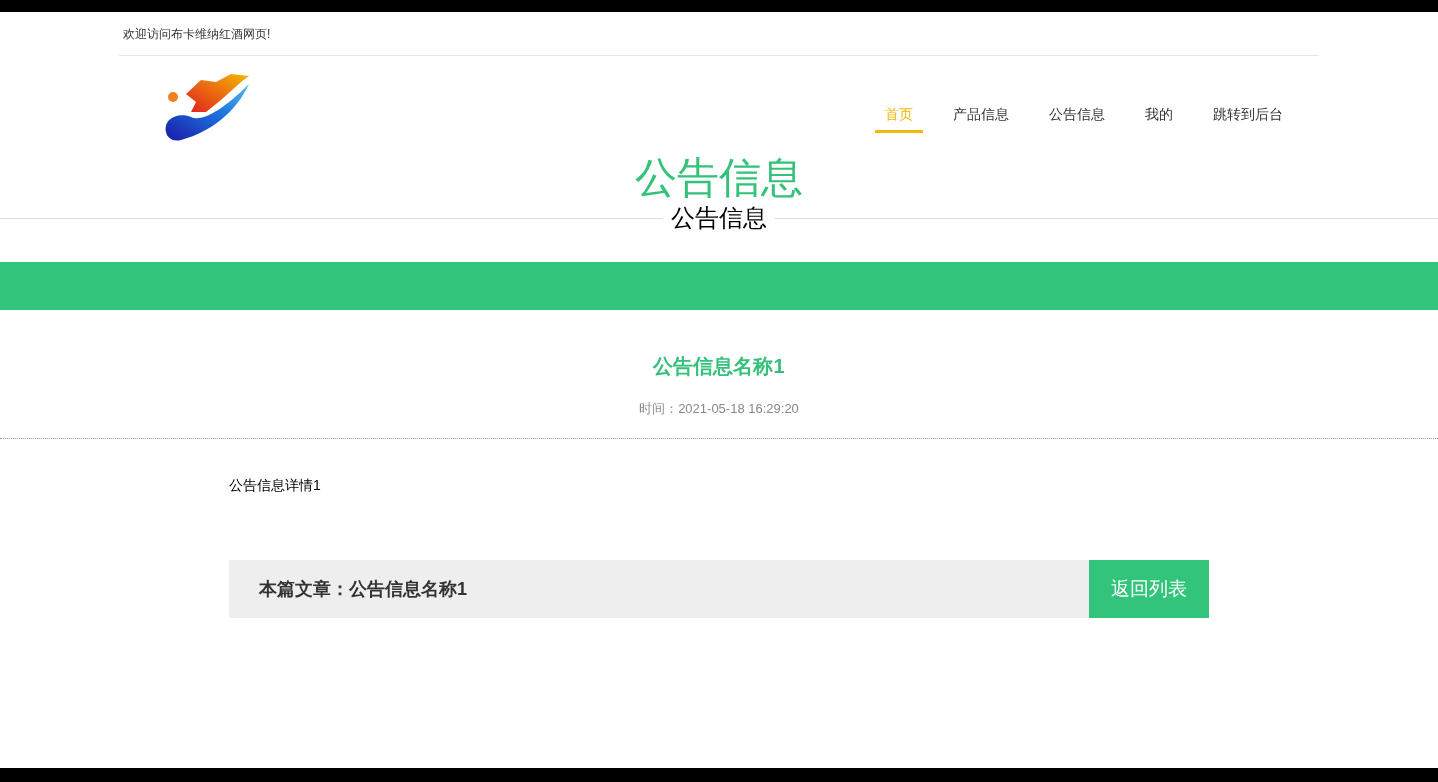  Describe the element at coordinates (981, 116) in the screenshot. I see `nav-link: 产品信息` at that location.